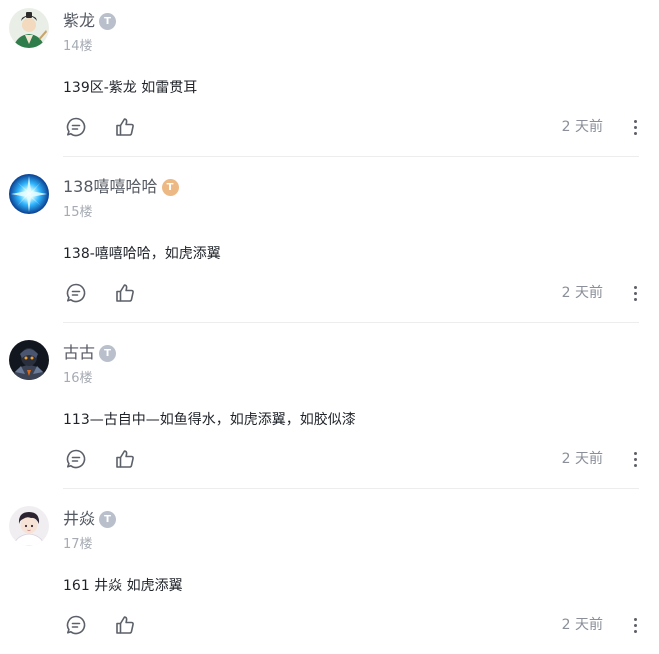  I want to click on floor-number: 14楼, so click(78, 46).